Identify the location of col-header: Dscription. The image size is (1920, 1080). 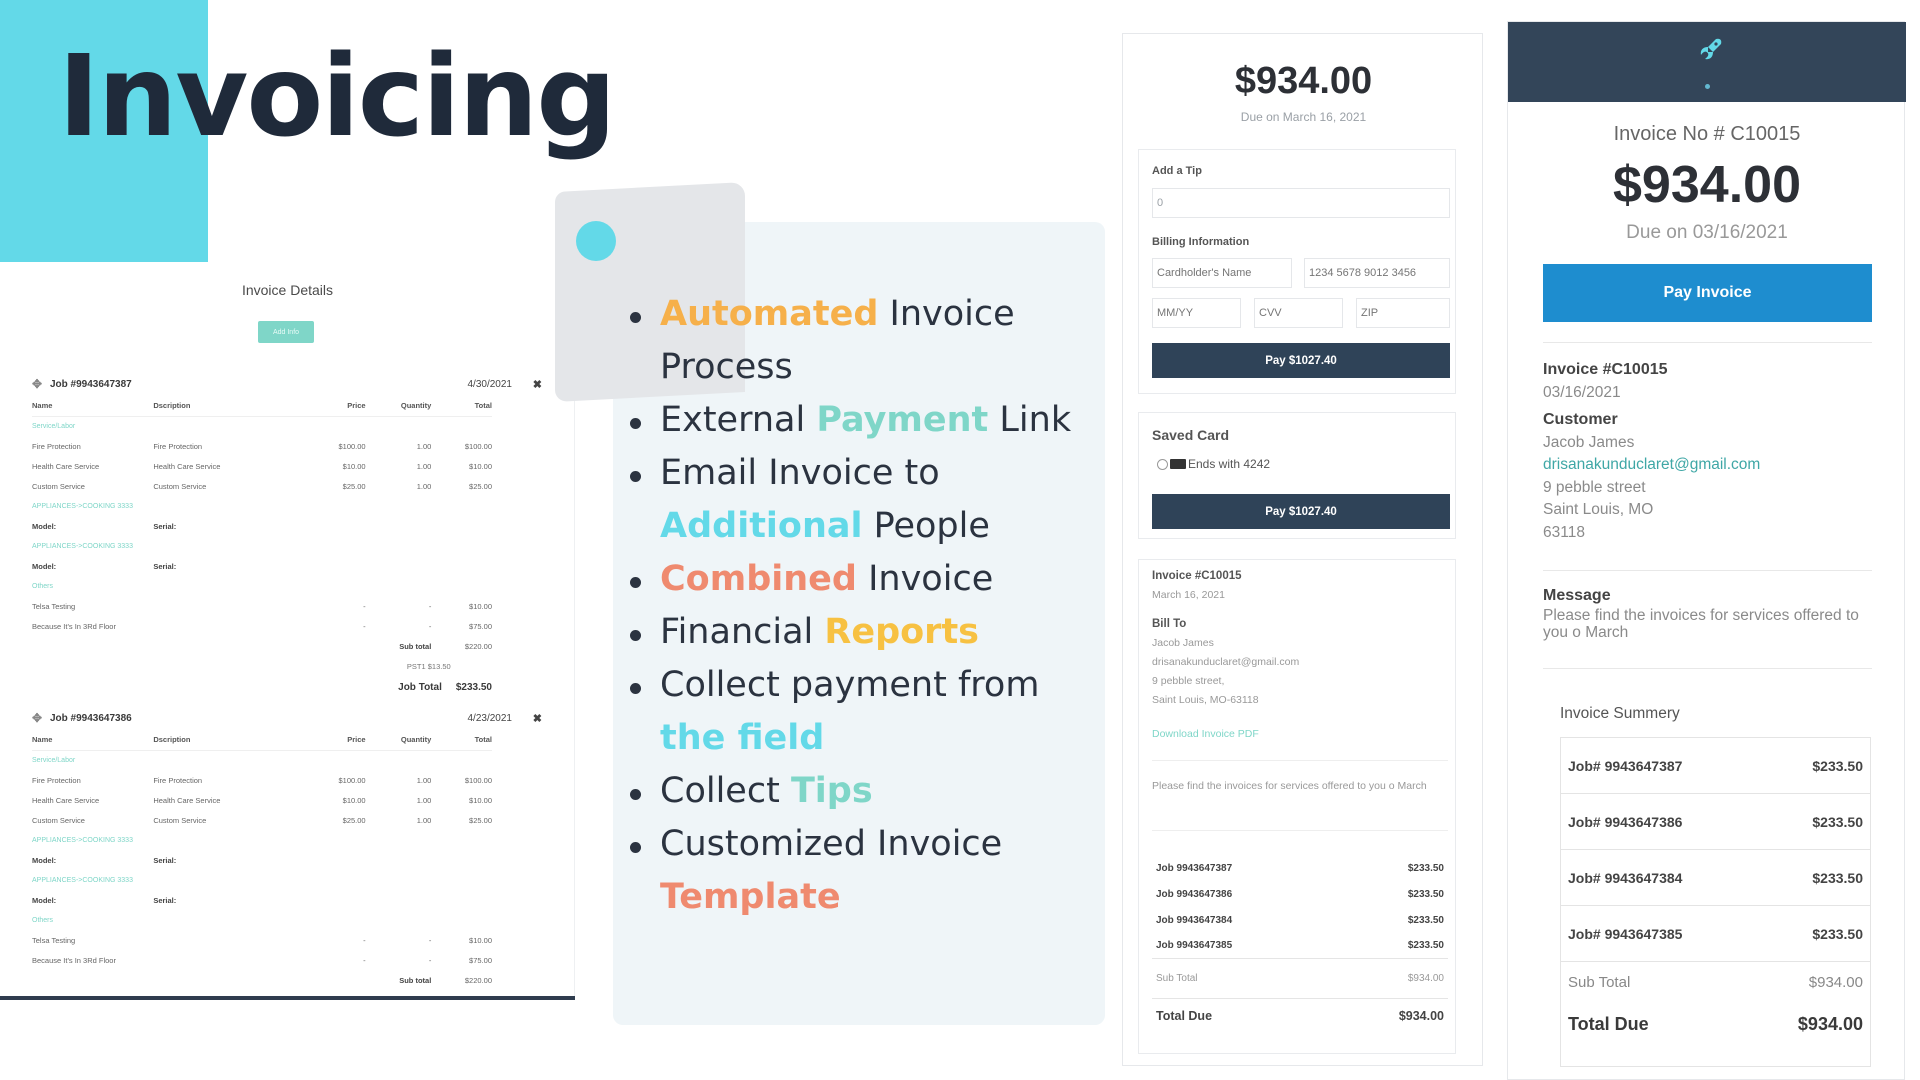
(234, 740).